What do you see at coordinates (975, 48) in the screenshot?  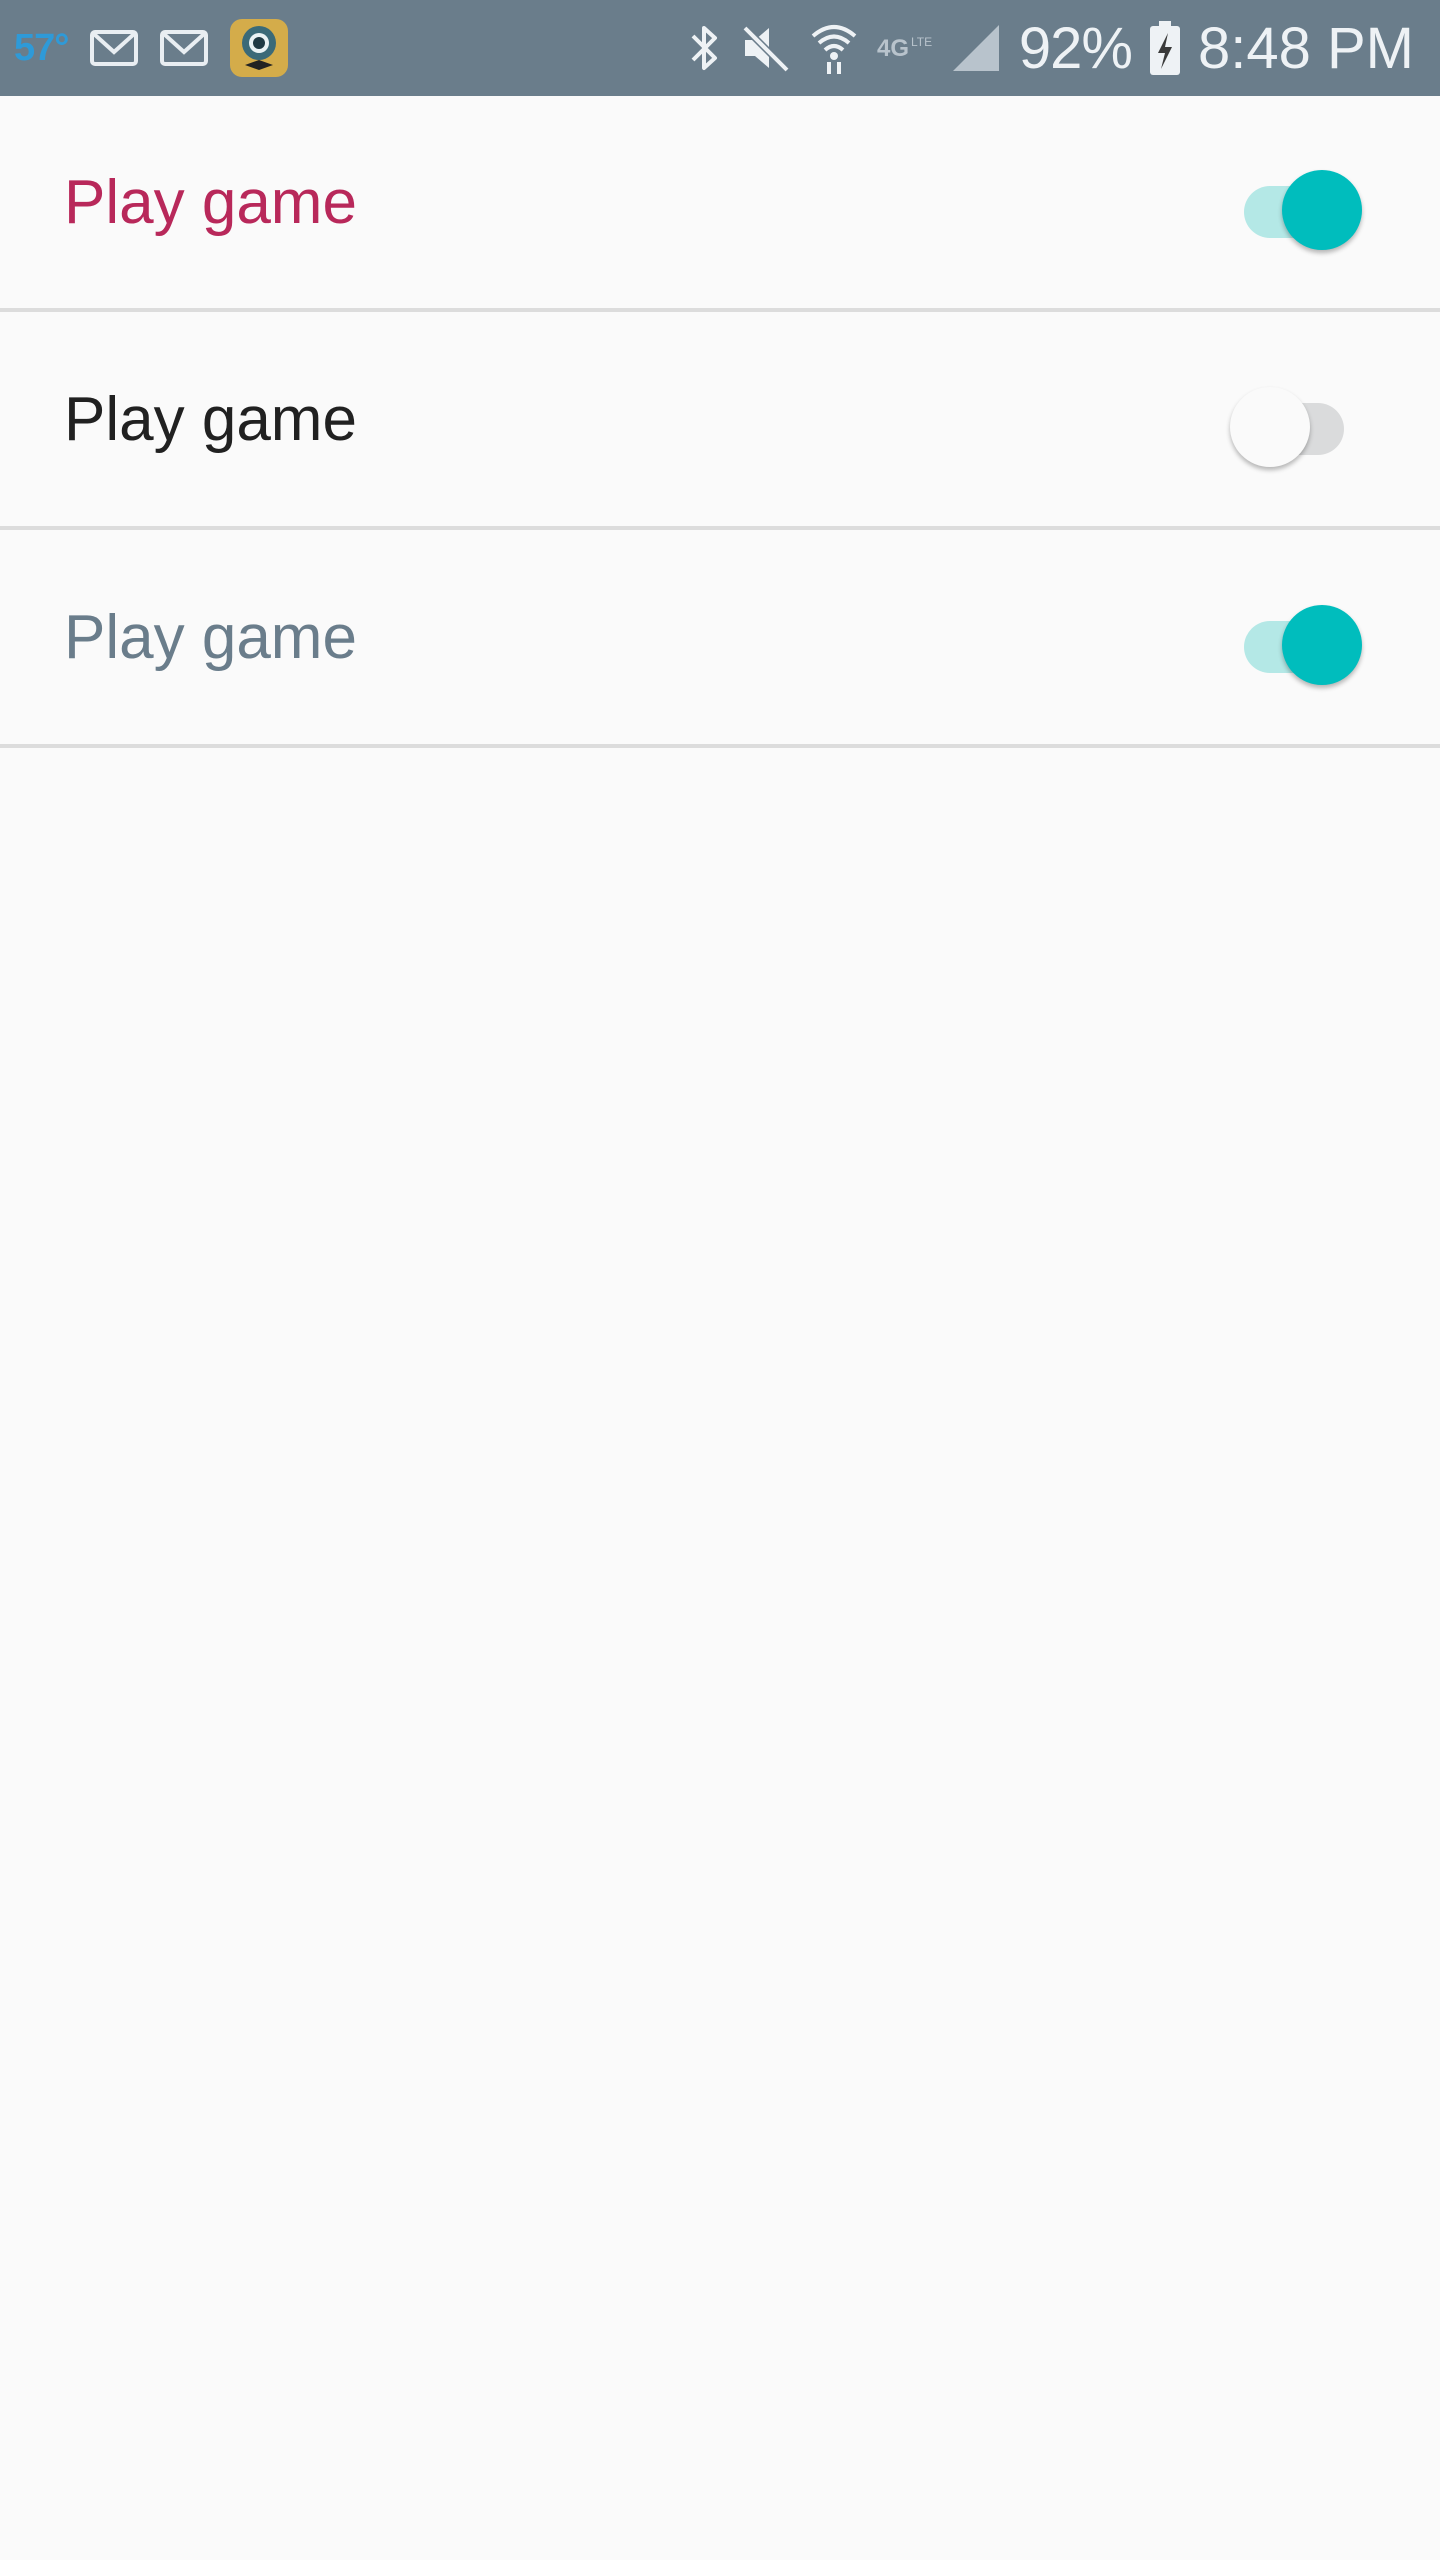 I see `signal-icon` at bounding box center [975, 48].